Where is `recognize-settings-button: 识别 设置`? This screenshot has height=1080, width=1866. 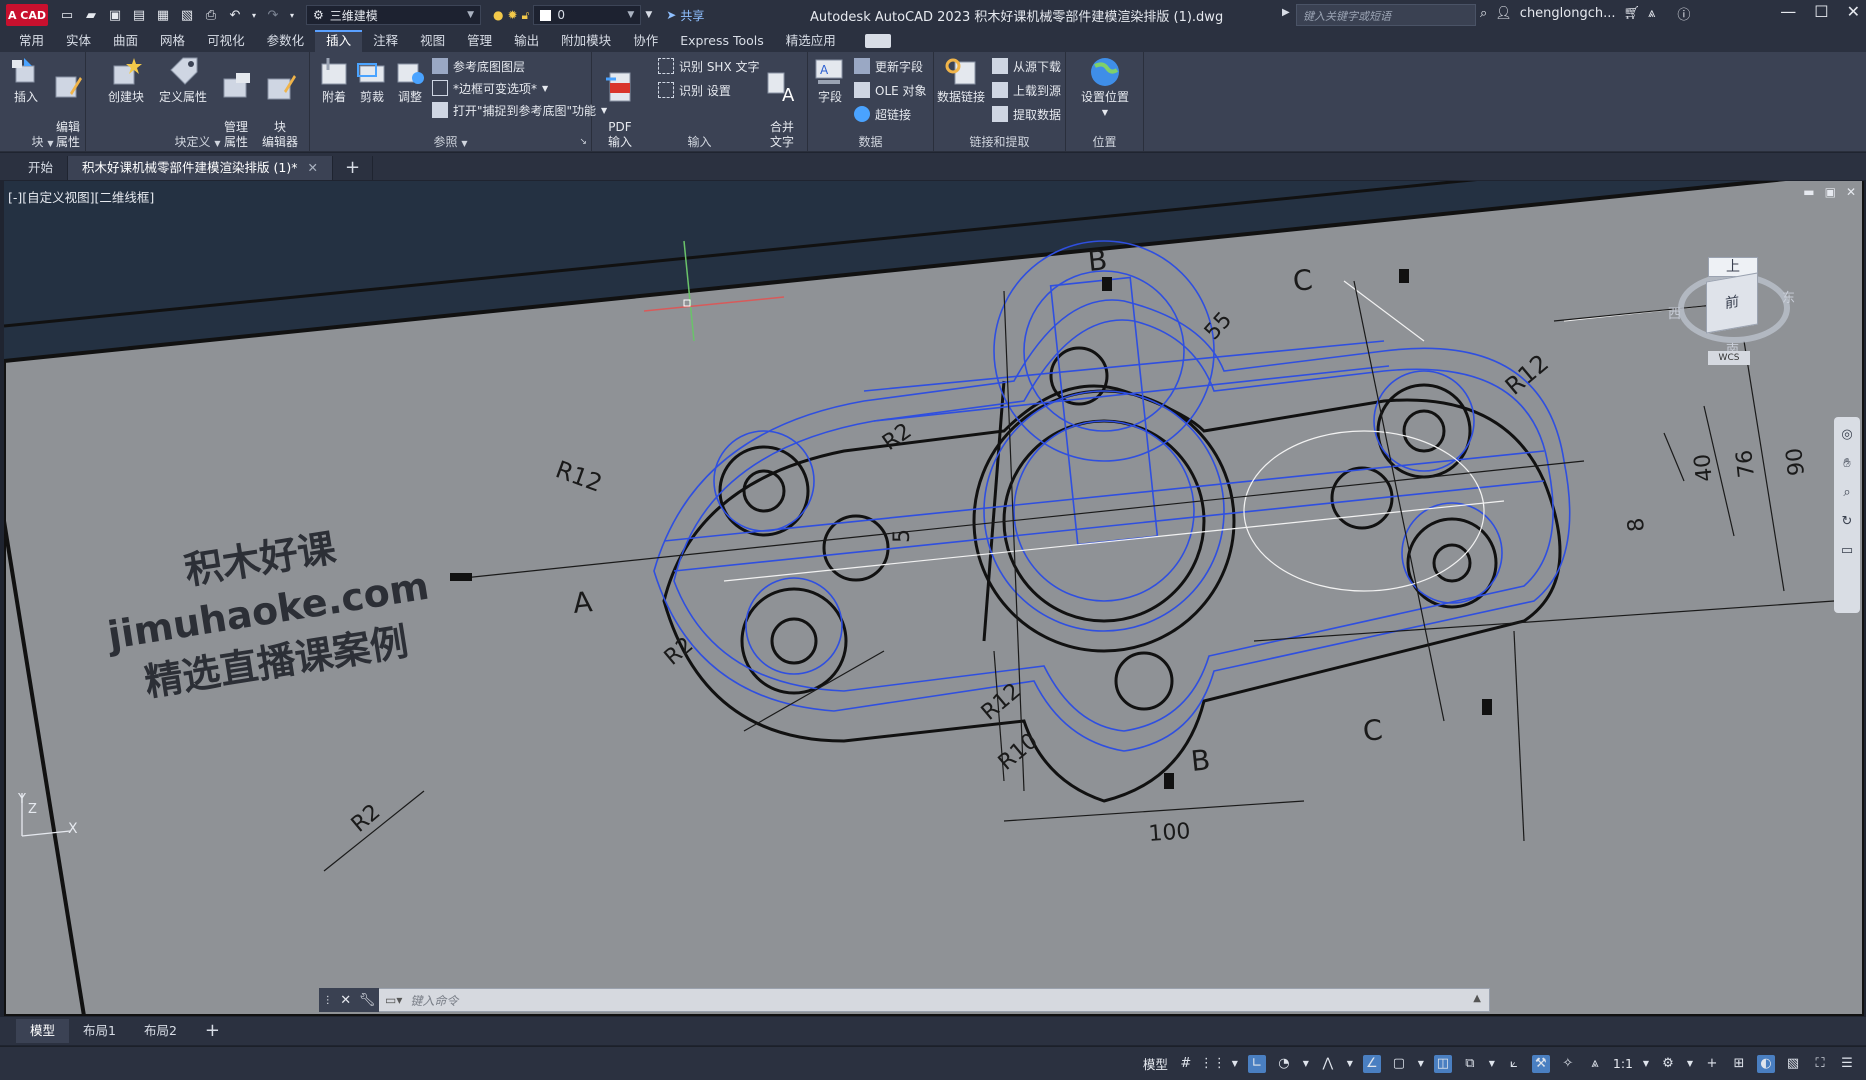 recognize-settings-button: 识别 设置 is located at coordinates (694, 90).